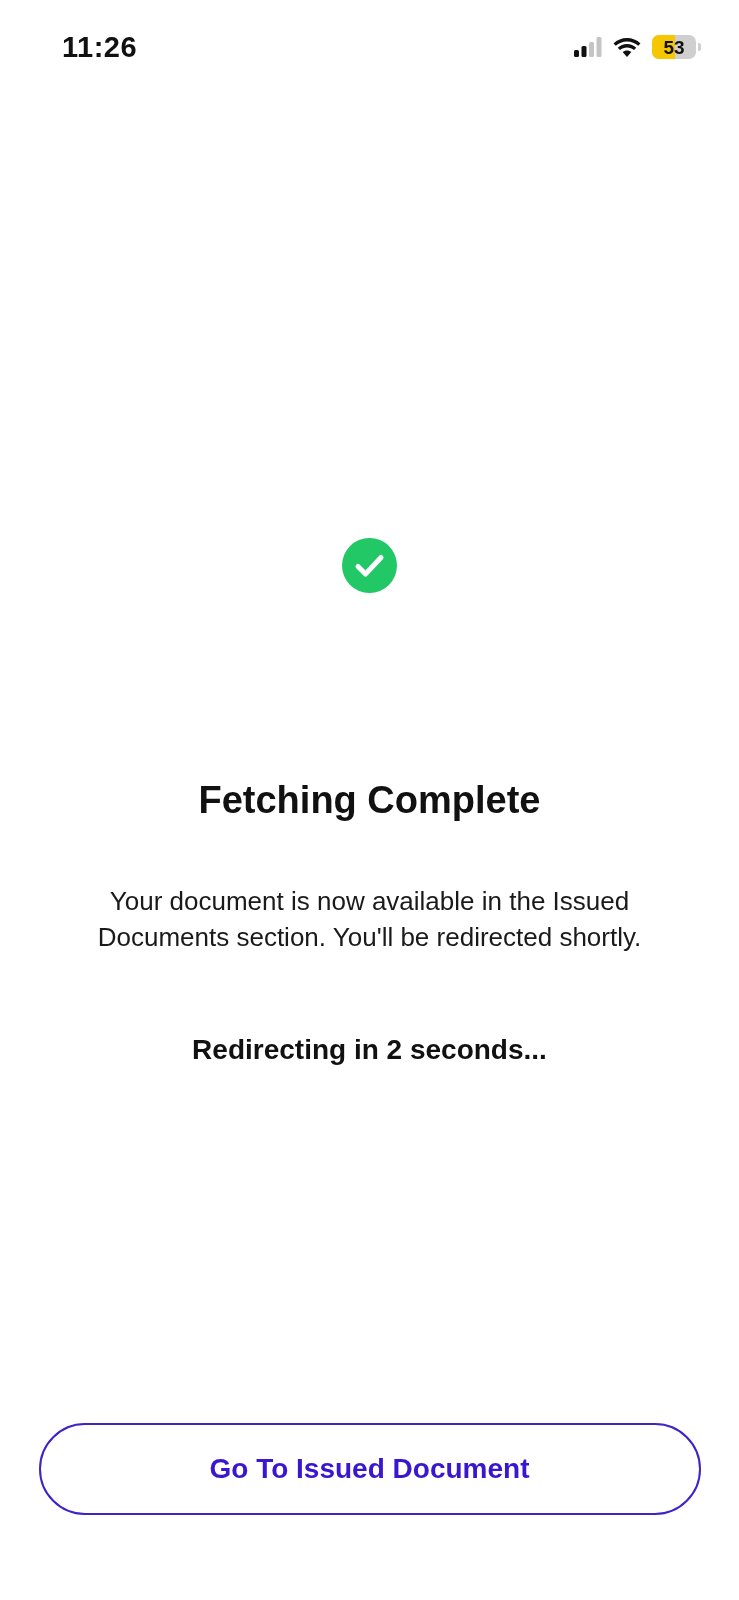 The width and height of the screenshot is (739, 1600). Describe the element at coordinates (369, 919) in the screenshot. I see `status-message: Your document is now available in the Issued Documents section. You'll be redirected shortly.` at that location.